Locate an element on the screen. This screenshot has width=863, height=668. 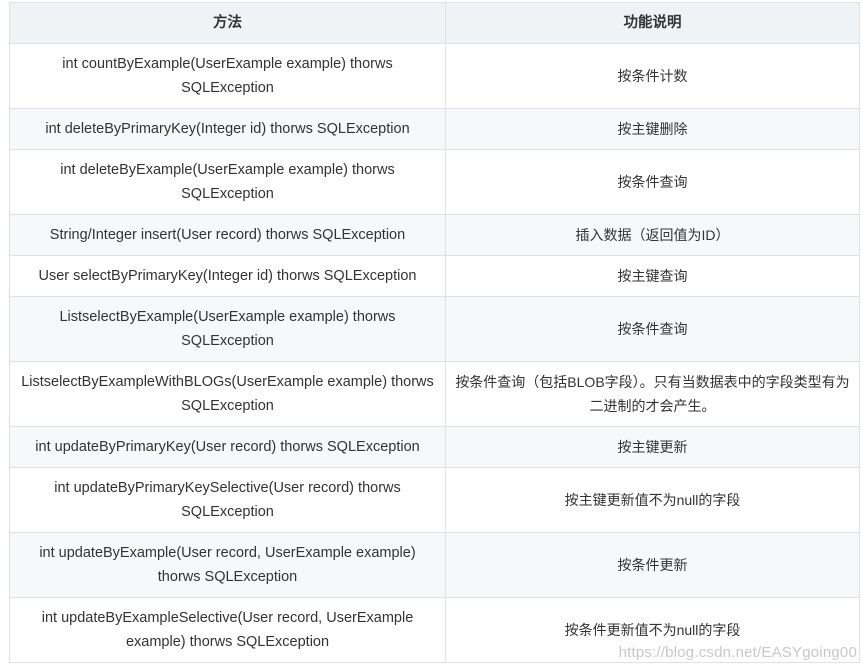
description-cell: 按条件更新 is located at coordinates (652, 565).